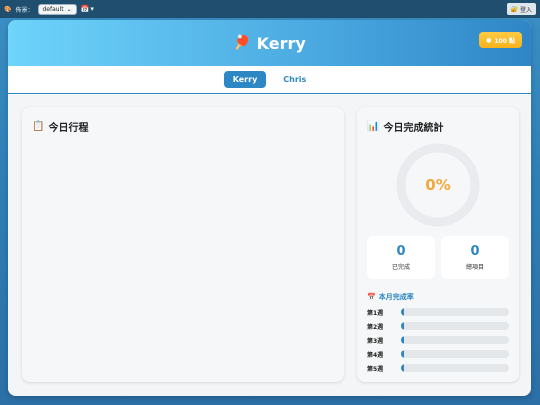  Describe the element at coordinates (514, 9) in the screenshot. I see `login-icon: 🔐` at that location.